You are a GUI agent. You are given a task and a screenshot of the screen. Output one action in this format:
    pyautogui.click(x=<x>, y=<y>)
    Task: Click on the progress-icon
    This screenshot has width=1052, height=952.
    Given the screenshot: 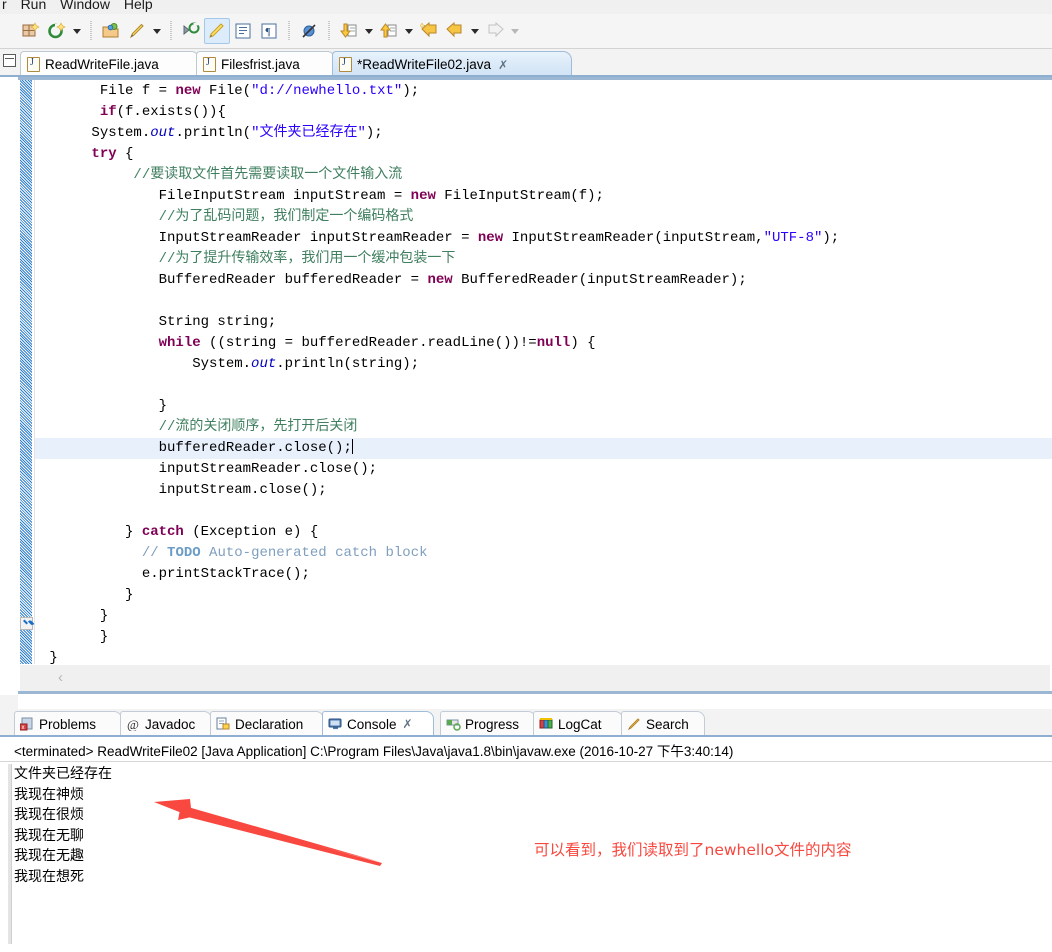 What is the action you would take?
    pyautogui.click(x=453, y=724)
    